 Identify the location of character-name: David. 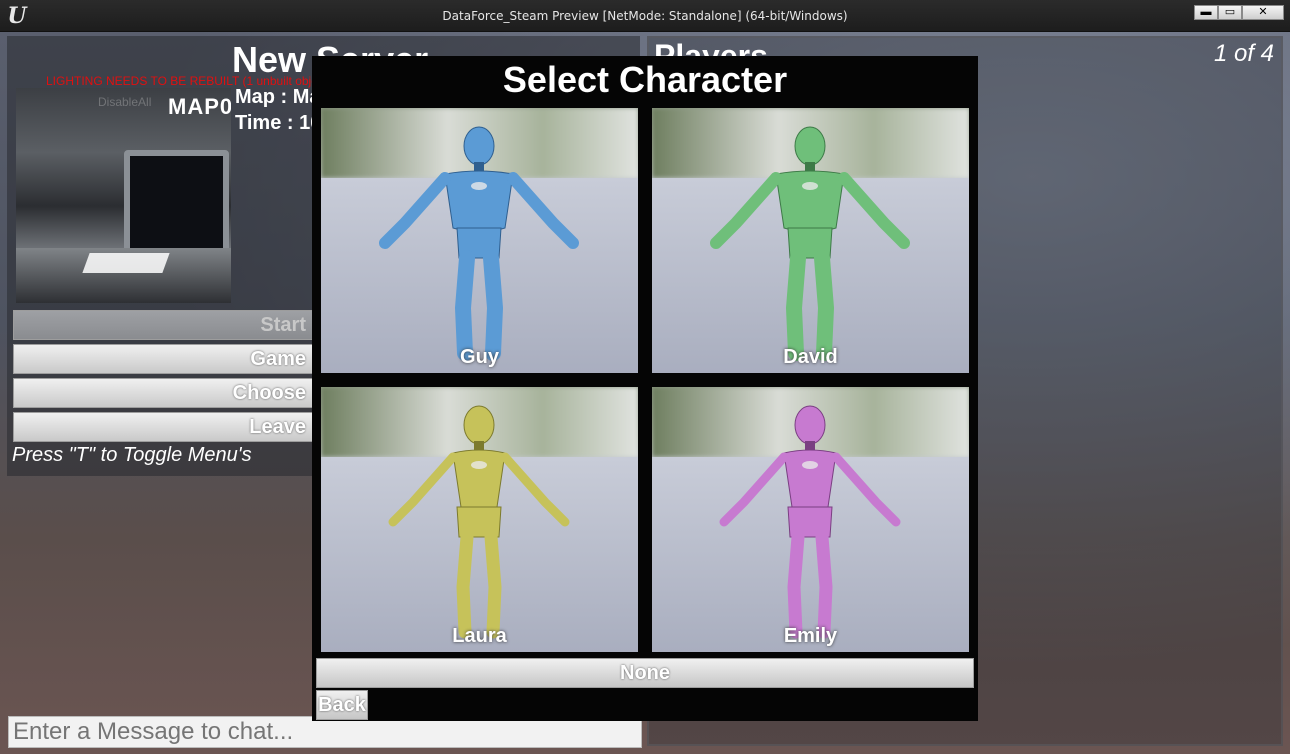
(810, 357).